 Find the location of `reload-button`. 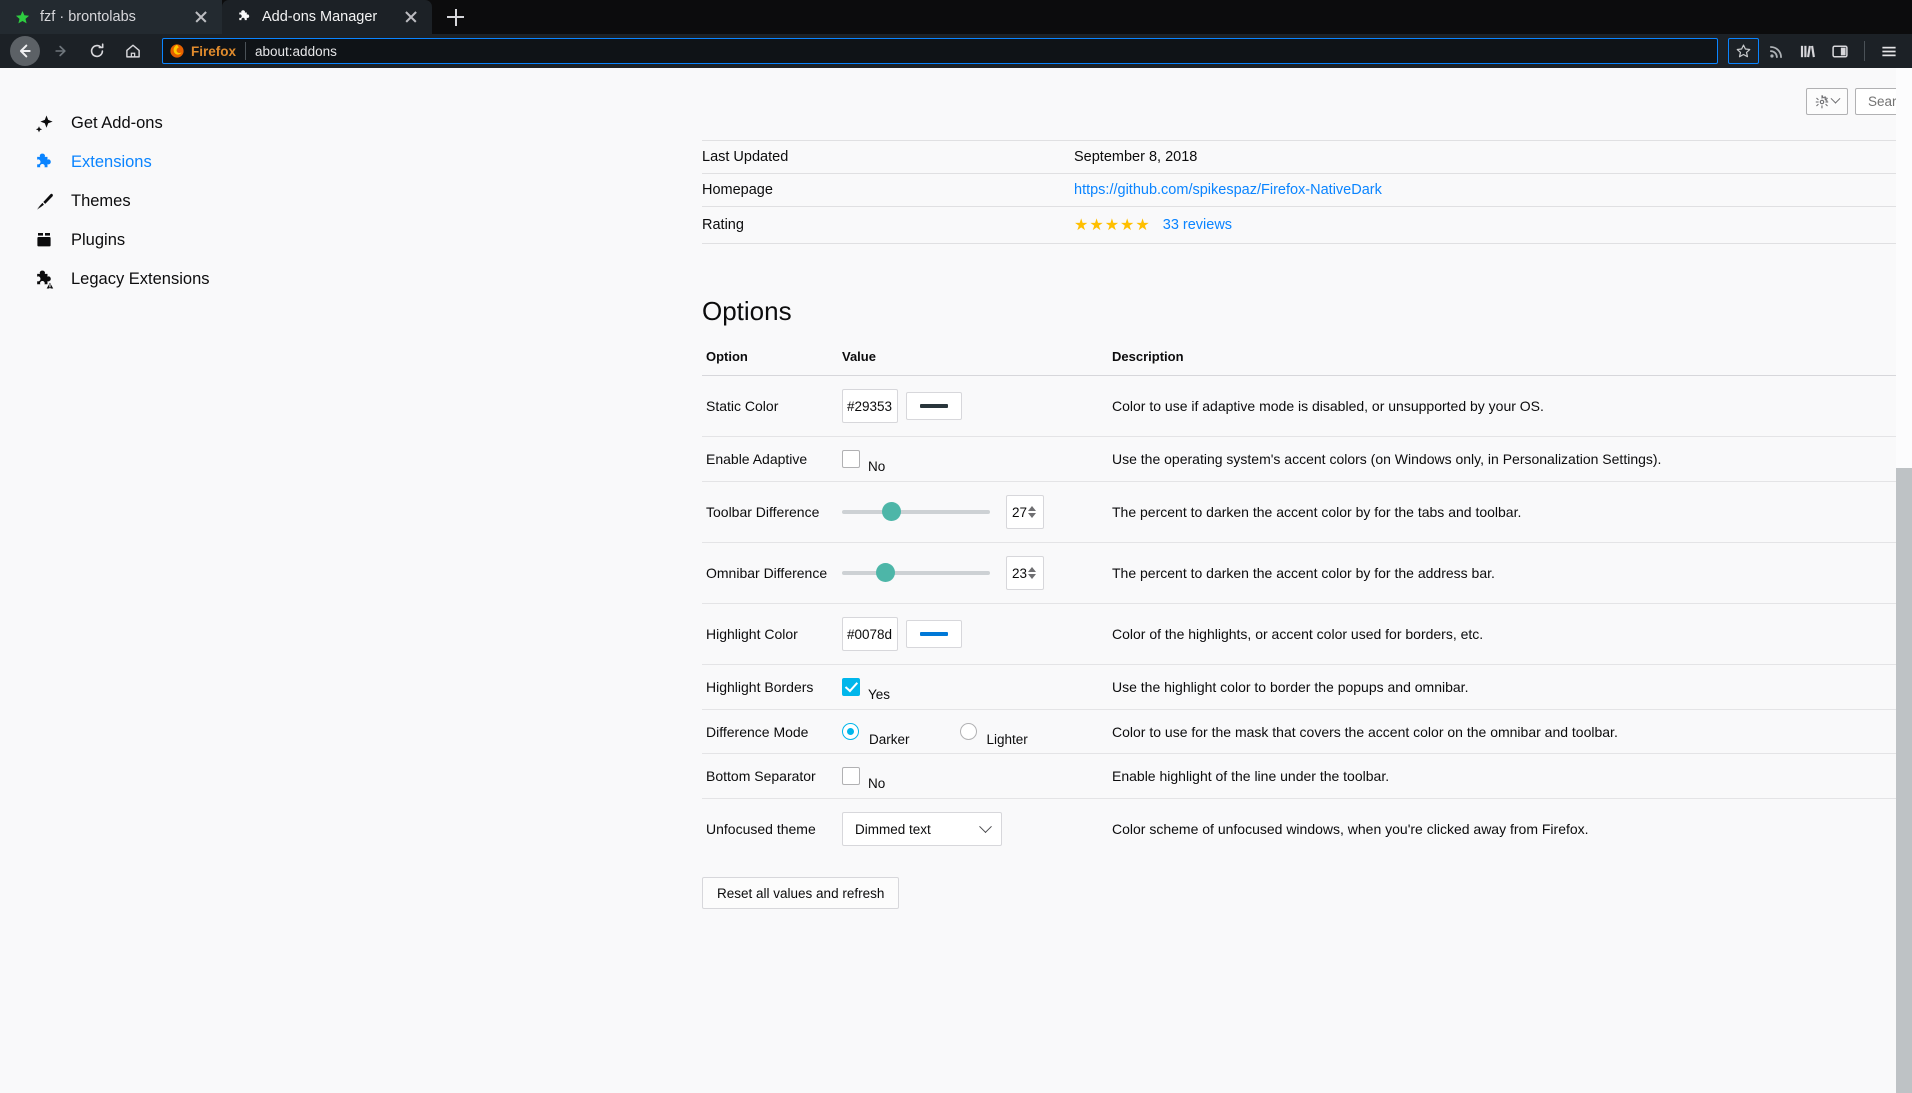

reload-button is located at coordinates (97, 51).